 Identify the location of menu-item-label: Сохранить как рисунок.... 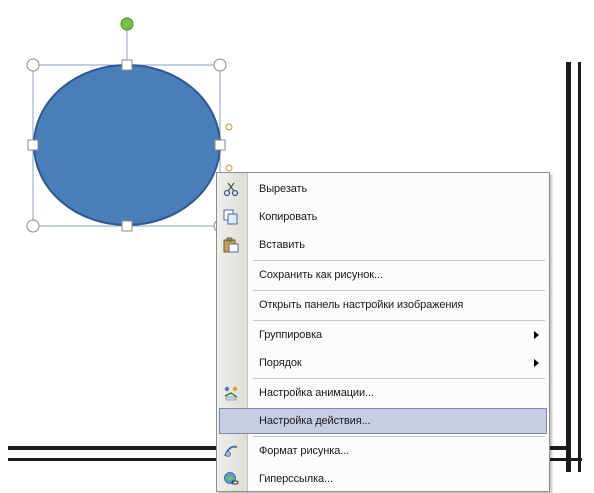
(321, 275).